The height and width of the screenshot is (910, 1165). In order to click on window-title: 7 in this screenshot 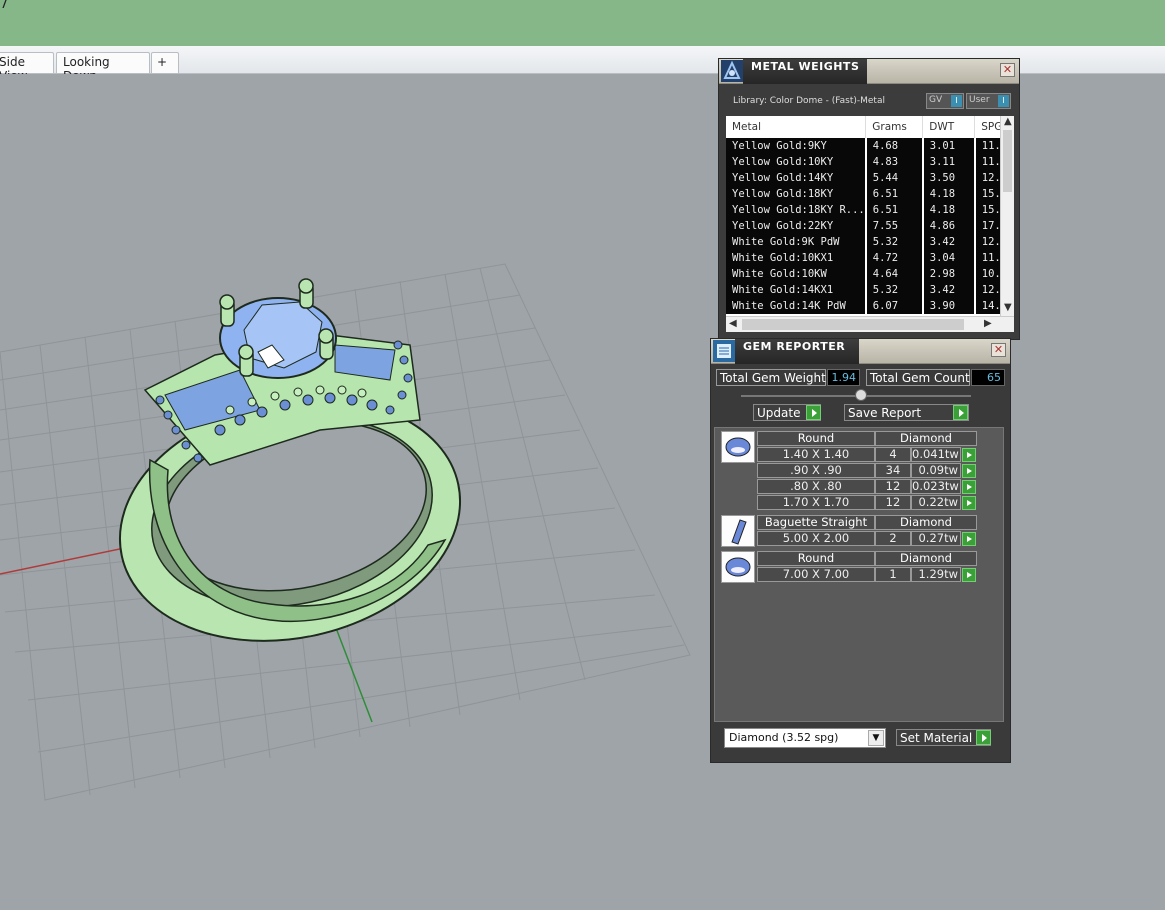, I will do `click(4, 6)`.